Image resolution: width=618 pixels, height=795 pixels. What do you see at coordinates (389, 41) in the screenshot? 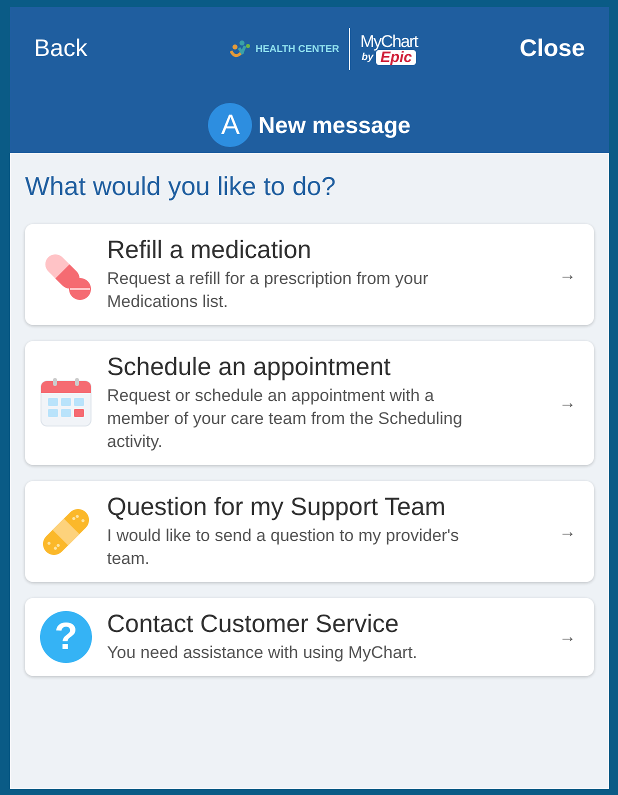
I see `app-name: MyChart` at bounding box center [389, 41].